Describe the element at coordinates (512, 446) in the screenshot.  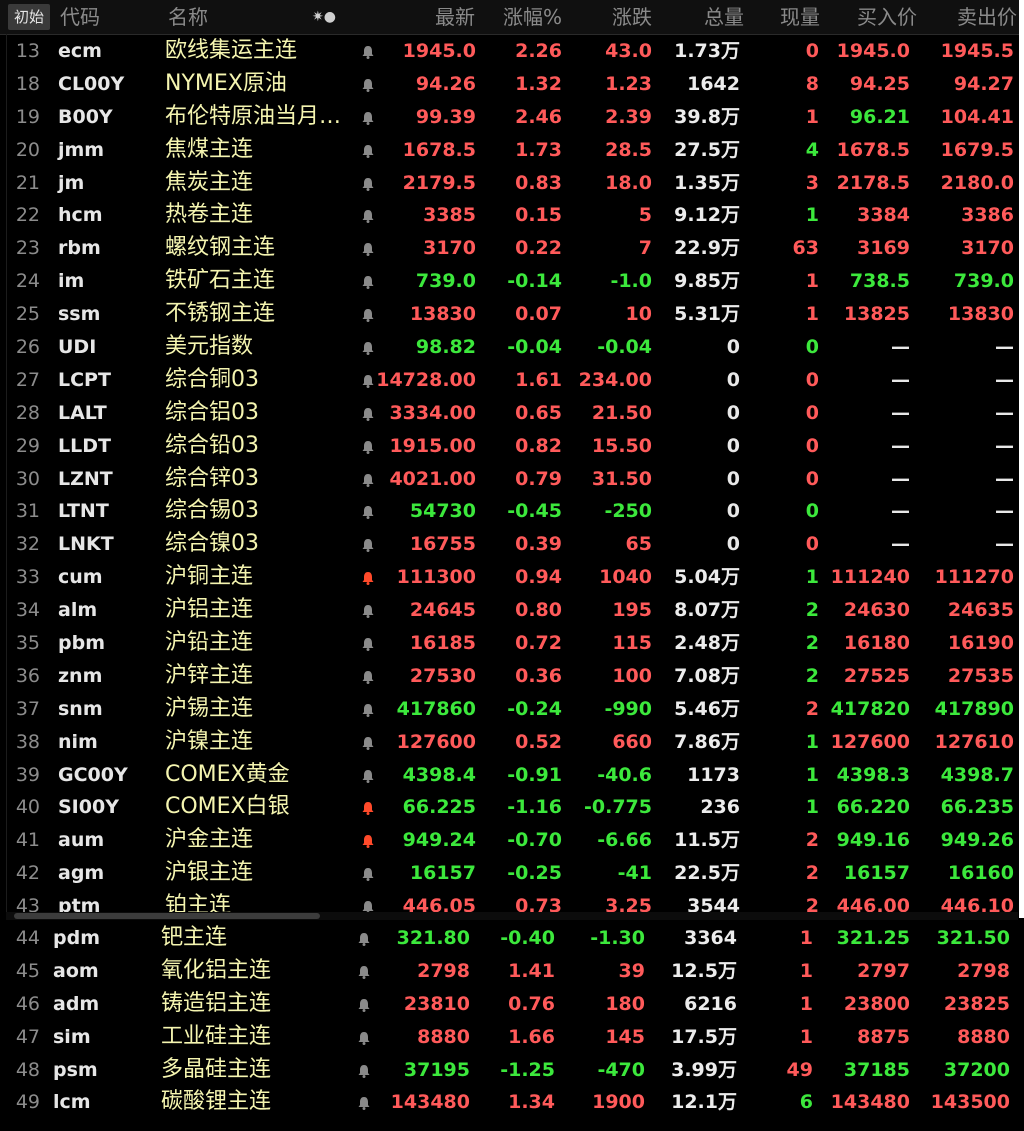
I see `table-row: 29 LLDT 综合铅03 1915.00 0.82 15.50 0 0 — —` at that location.